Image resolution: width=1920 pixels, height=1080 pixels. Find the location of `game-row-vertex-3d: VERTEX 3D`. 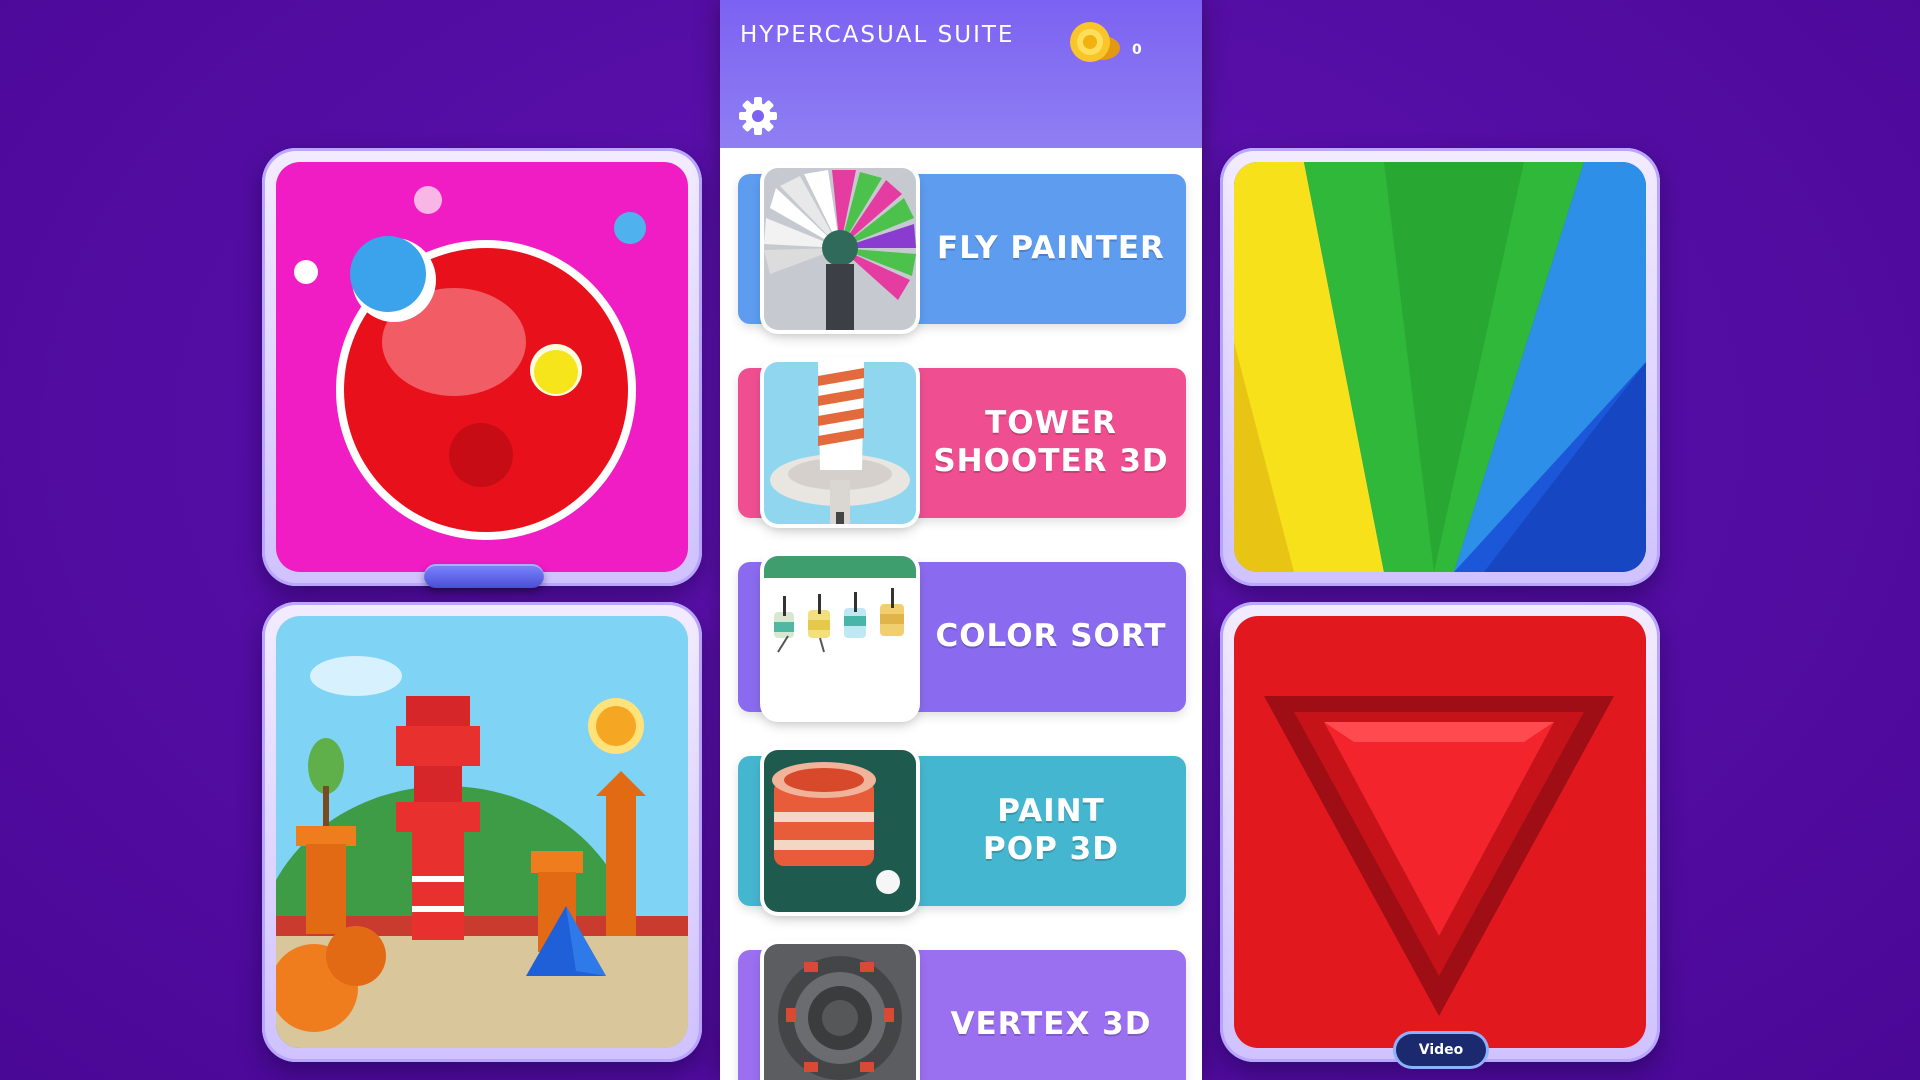

game-row-vertex-3d: VERTEX 3D is located at coordinates (962, 1012).